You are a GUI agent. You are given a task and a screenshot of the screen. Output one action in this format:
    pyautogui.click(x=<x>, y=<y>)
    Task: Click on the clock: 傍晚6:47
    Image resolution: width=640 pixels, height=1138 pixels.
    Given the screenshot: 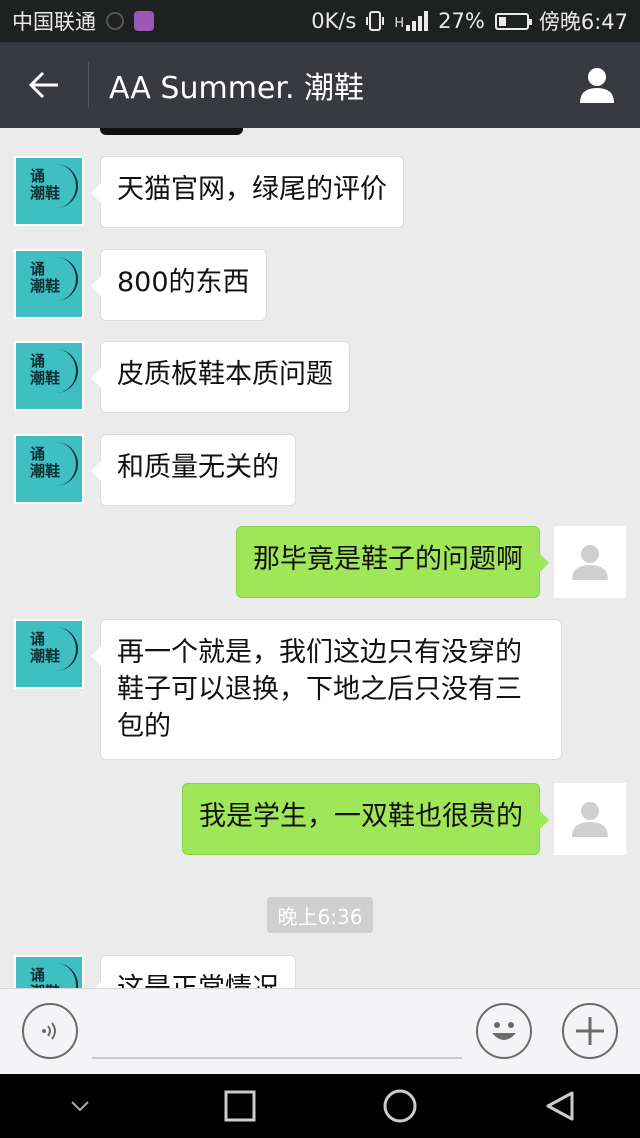 What is the action you would take?
    pyautogui.click(x=583, y=22)
    